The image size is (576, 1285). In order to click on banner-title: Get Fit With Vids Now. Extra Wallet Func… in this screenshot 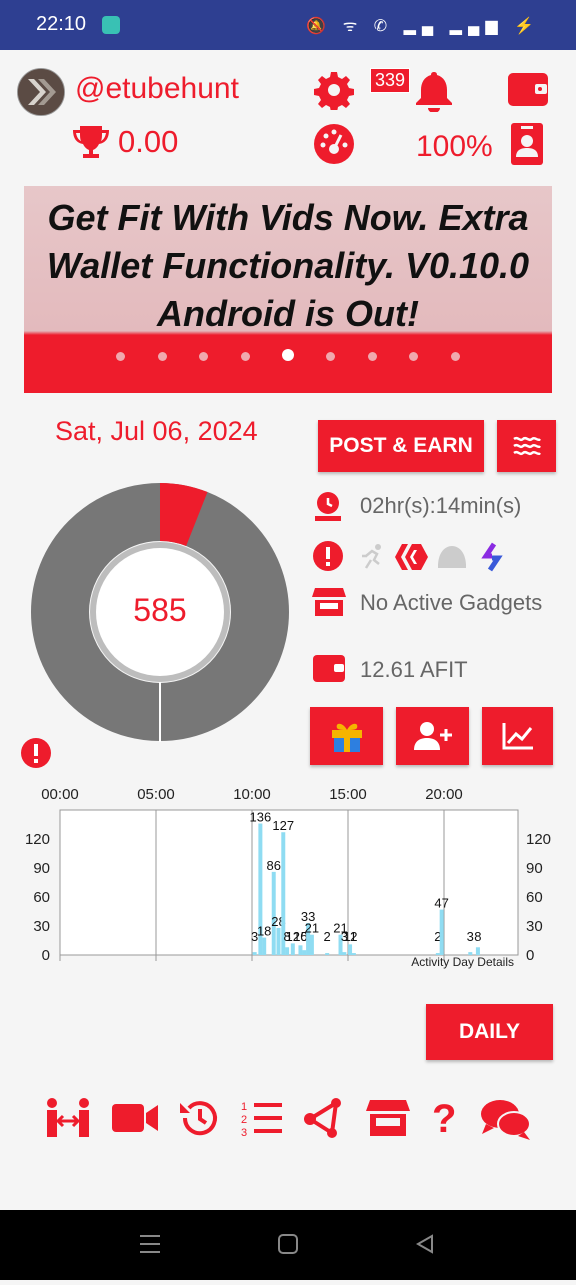, I will do `click(288, 265)`.